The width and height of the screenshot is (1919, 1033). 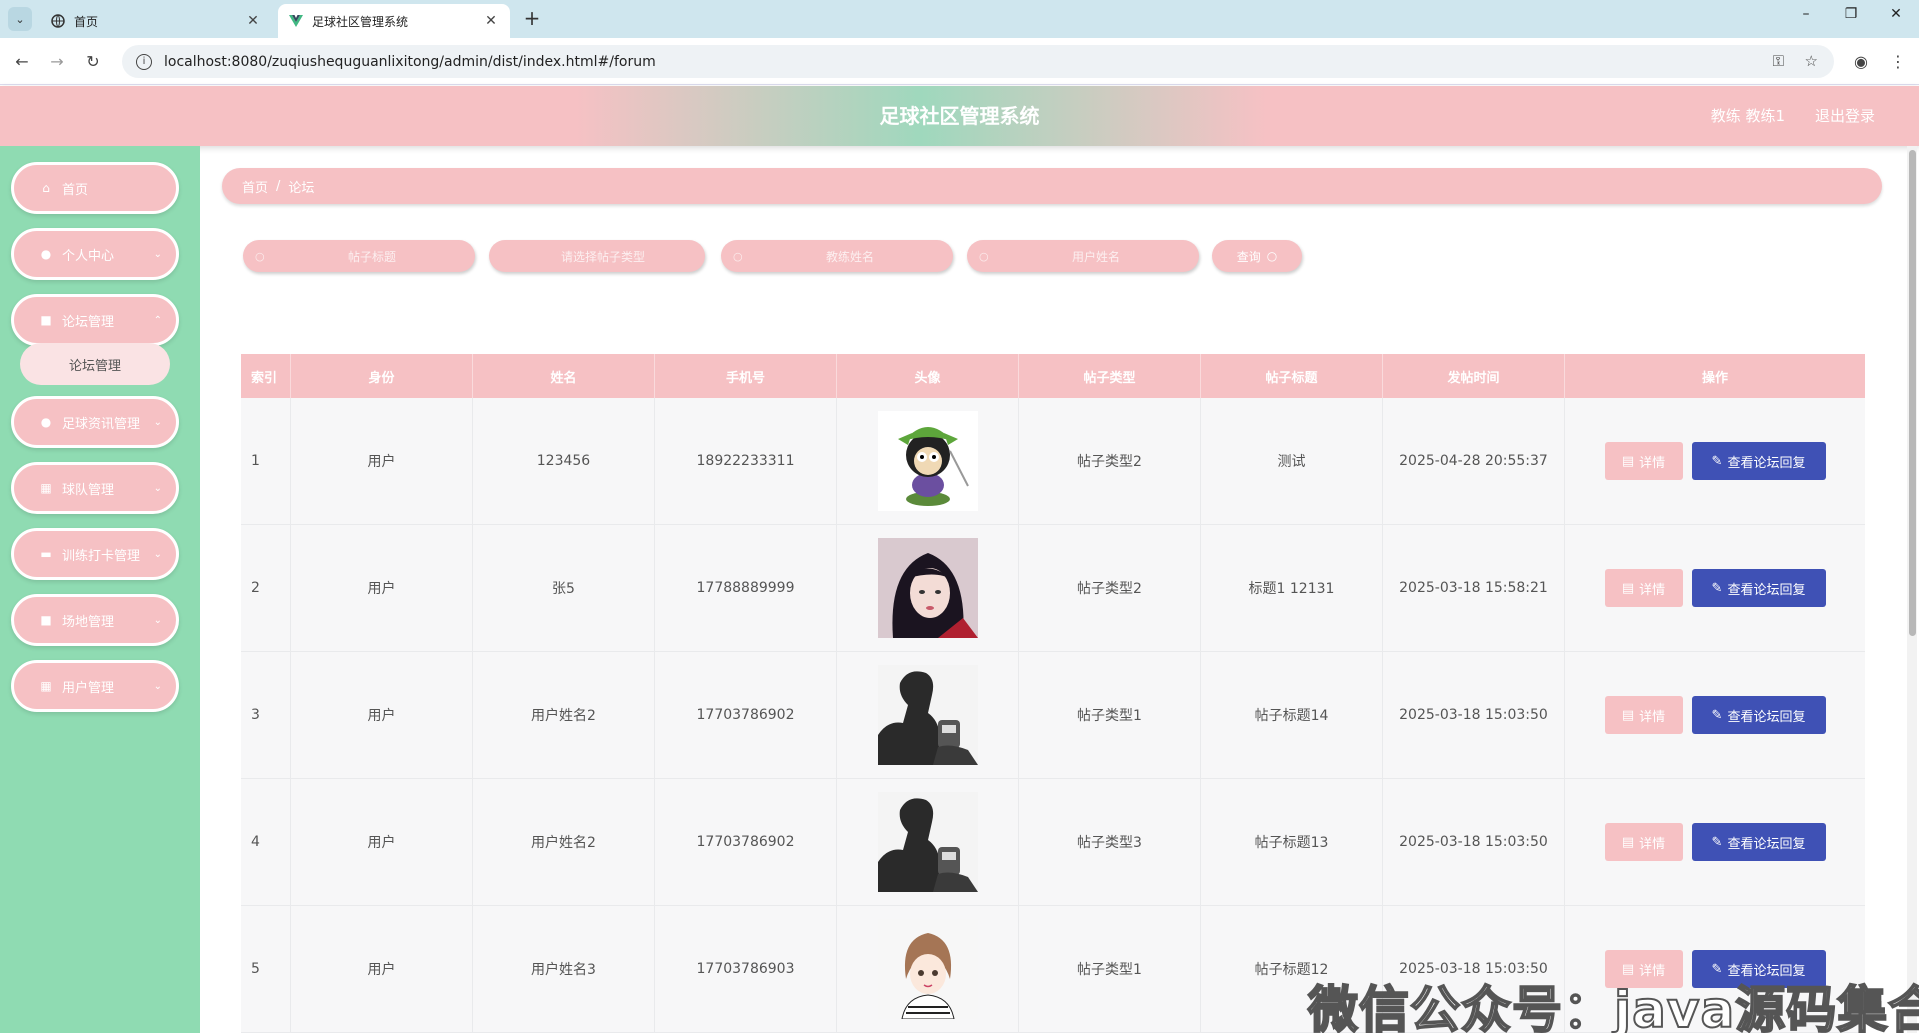 I want to click on sidebar-item-label: 首页, so click(x=75, y=190).